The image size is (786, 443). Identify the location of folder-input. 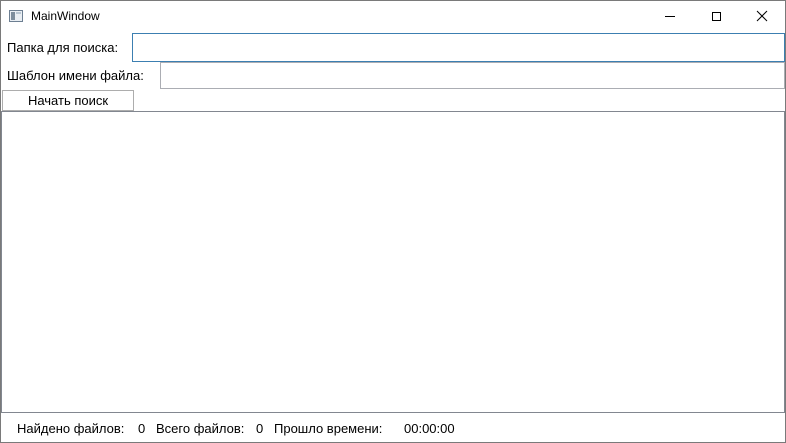
(458, 47).